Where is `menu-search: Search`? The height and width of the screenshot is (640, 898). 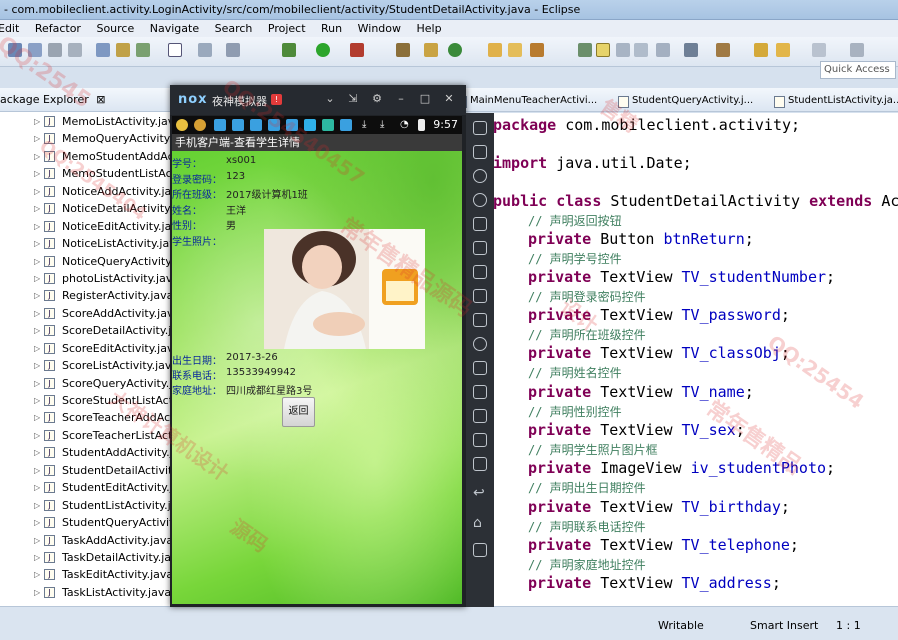
menu-search: Search is located at coordinates (234, 28).